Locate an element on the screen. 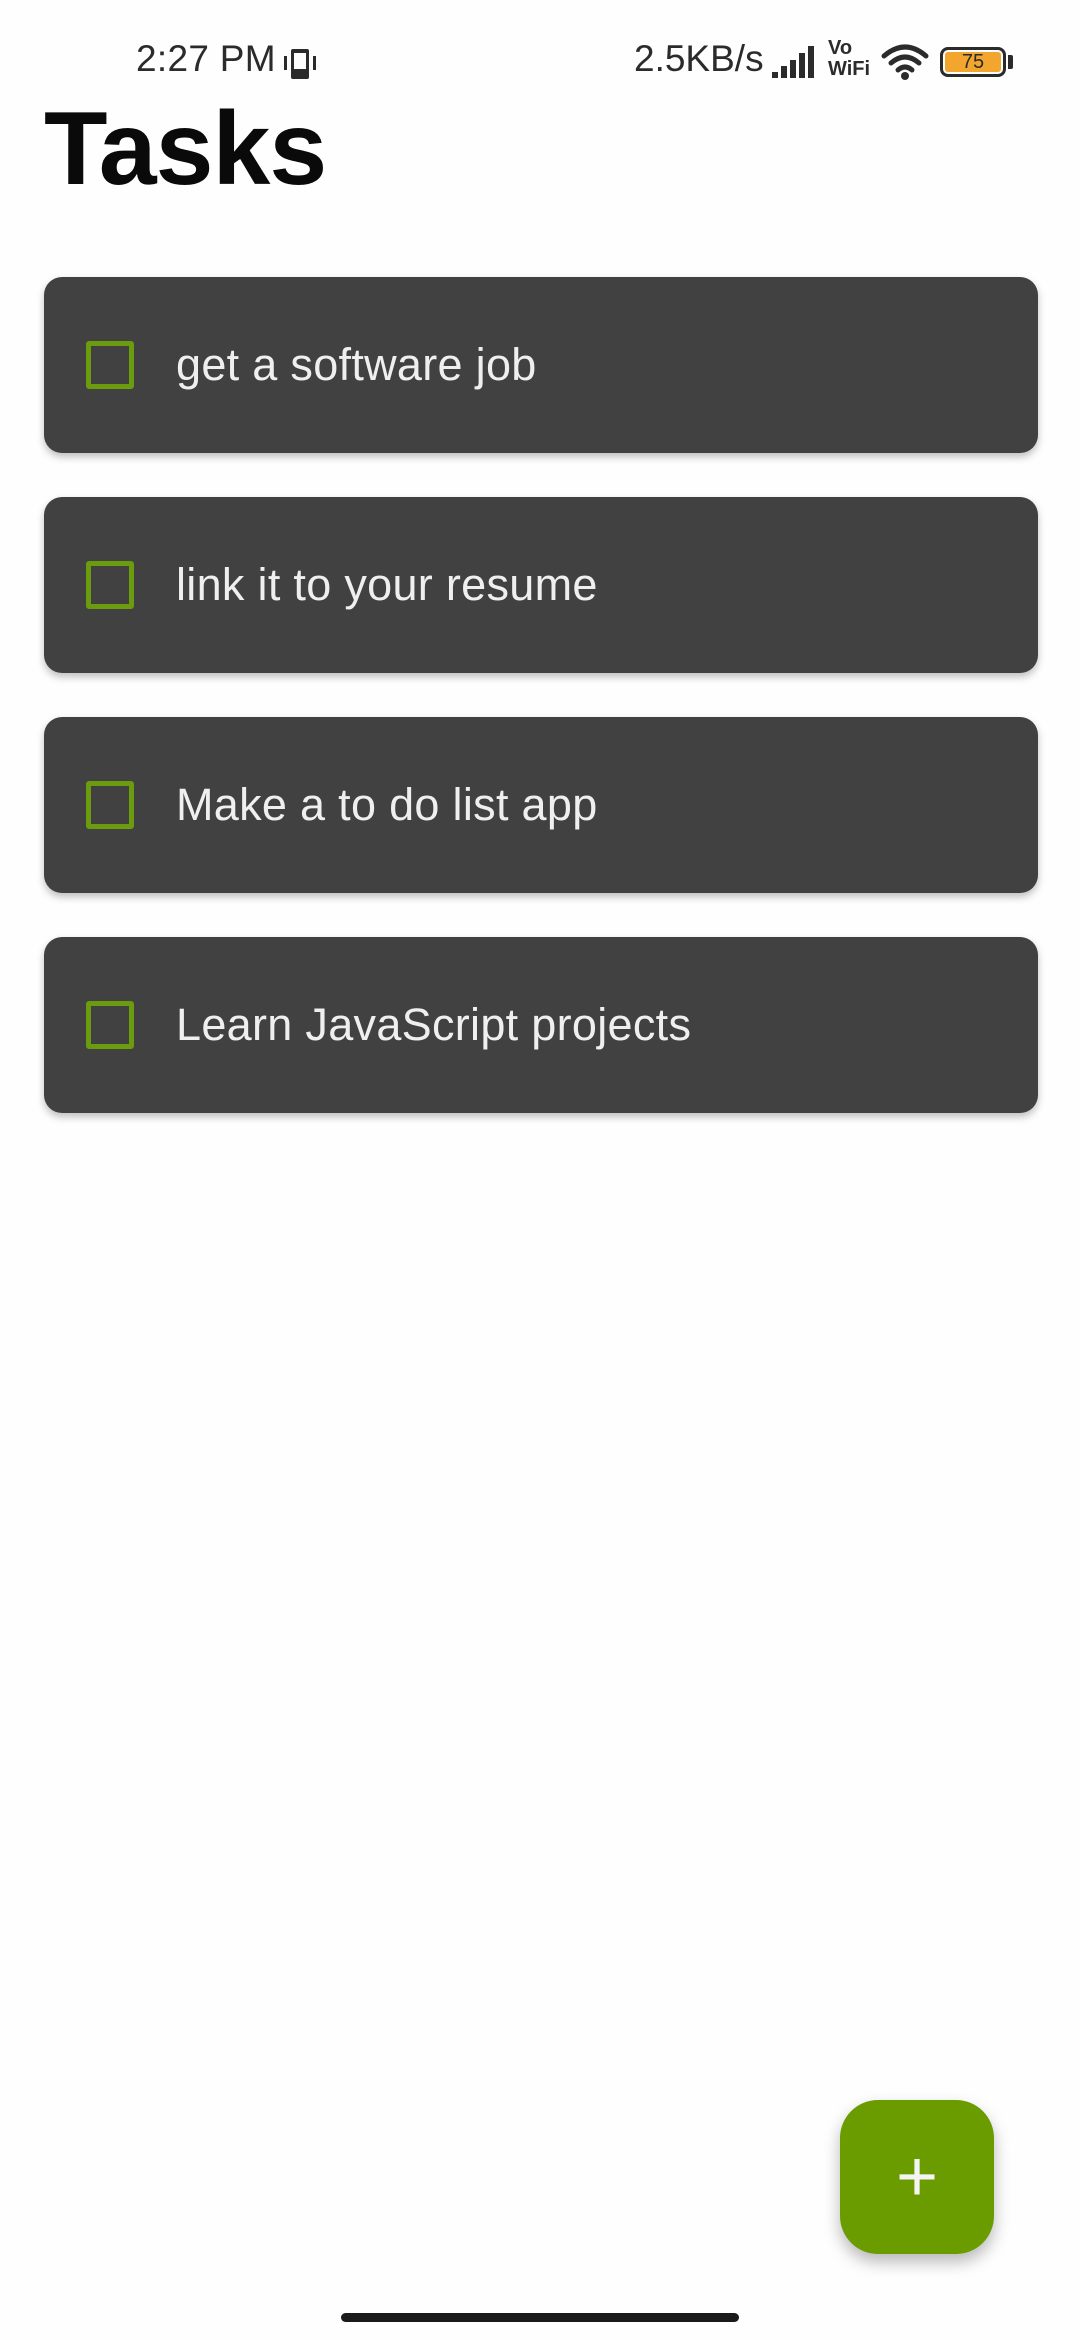 The height and width of the screenshot is (2340, 1080). task-item: Make a to do list app is located at coordinates (541, 805).